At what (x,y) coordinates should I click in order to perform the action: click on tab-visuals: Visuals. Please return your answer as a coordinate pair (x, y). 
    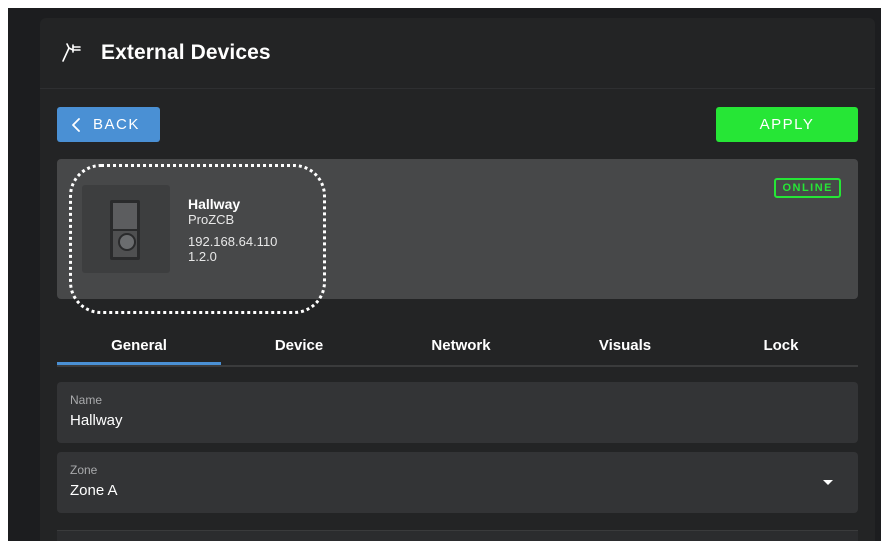
    Looking at the image, I should click on (625, 345).